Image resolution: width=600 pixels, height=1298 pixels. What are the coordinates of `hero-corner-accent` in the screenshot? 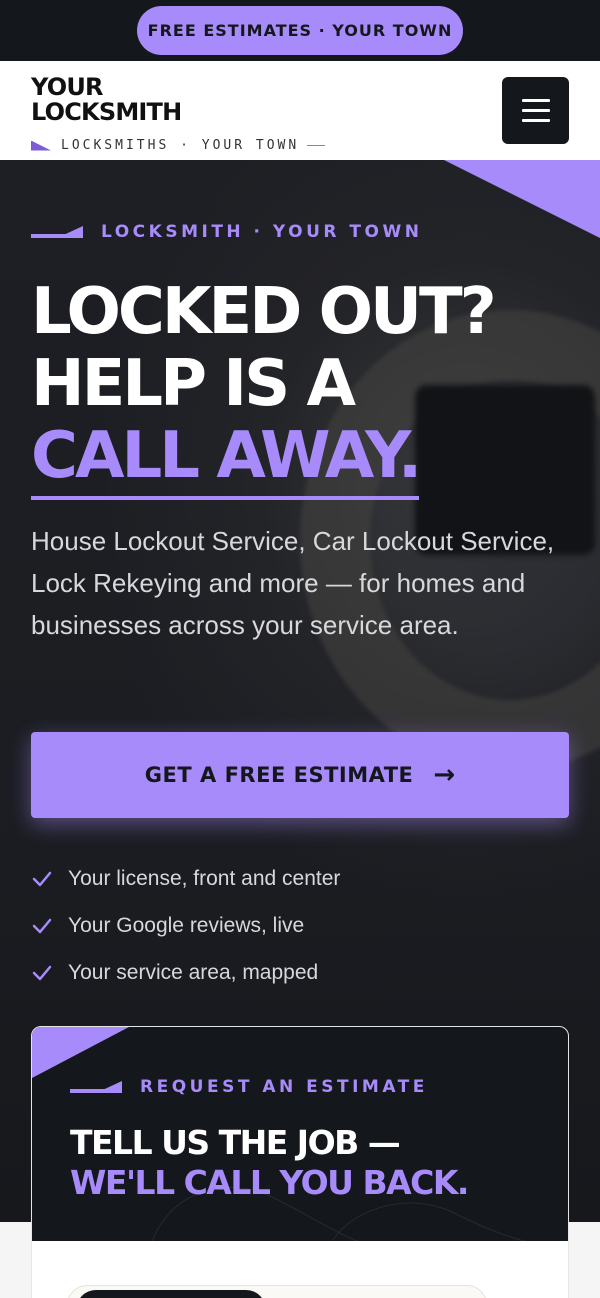 It's located at (522, 199).